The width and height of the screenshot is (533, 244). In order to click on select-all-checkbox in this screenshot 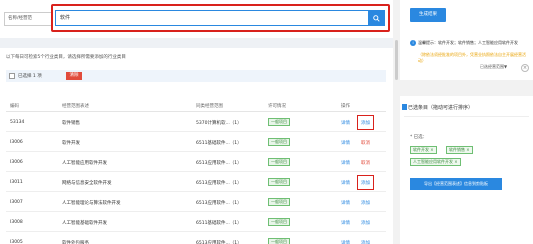, I will do `click(12, 76)`.